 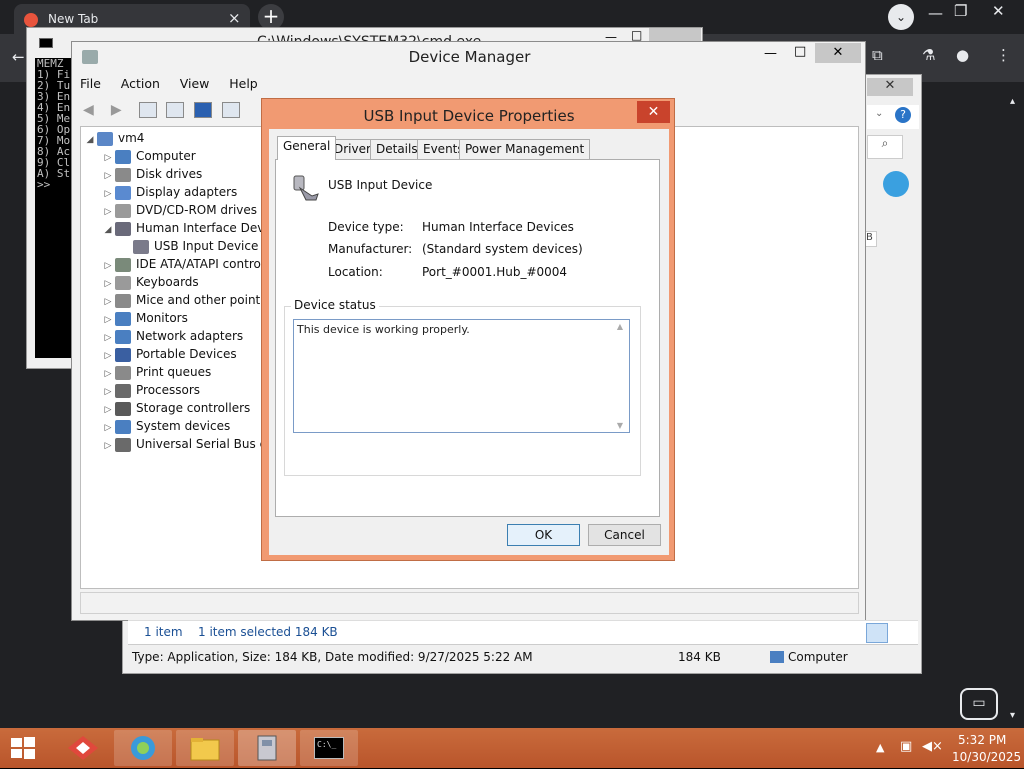 What do you see at coordinates (620, 425) in the screenshot?
I see `scroll-down-icon: ▼` at bounding box center [620, 425].